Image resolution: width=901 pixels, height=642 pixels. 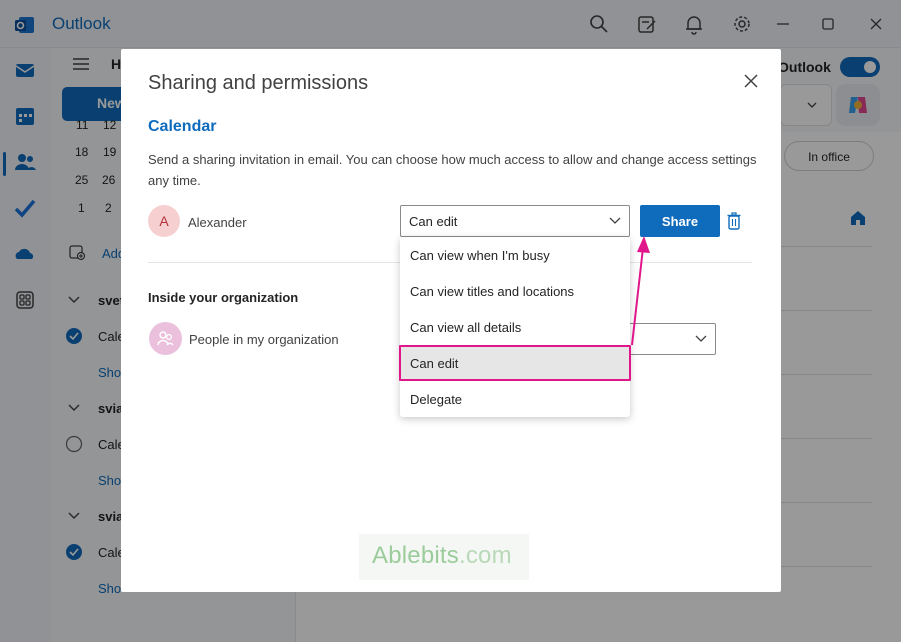 I want to click on menu-item-view-details: Can view all details, so click(x=515, y=327).